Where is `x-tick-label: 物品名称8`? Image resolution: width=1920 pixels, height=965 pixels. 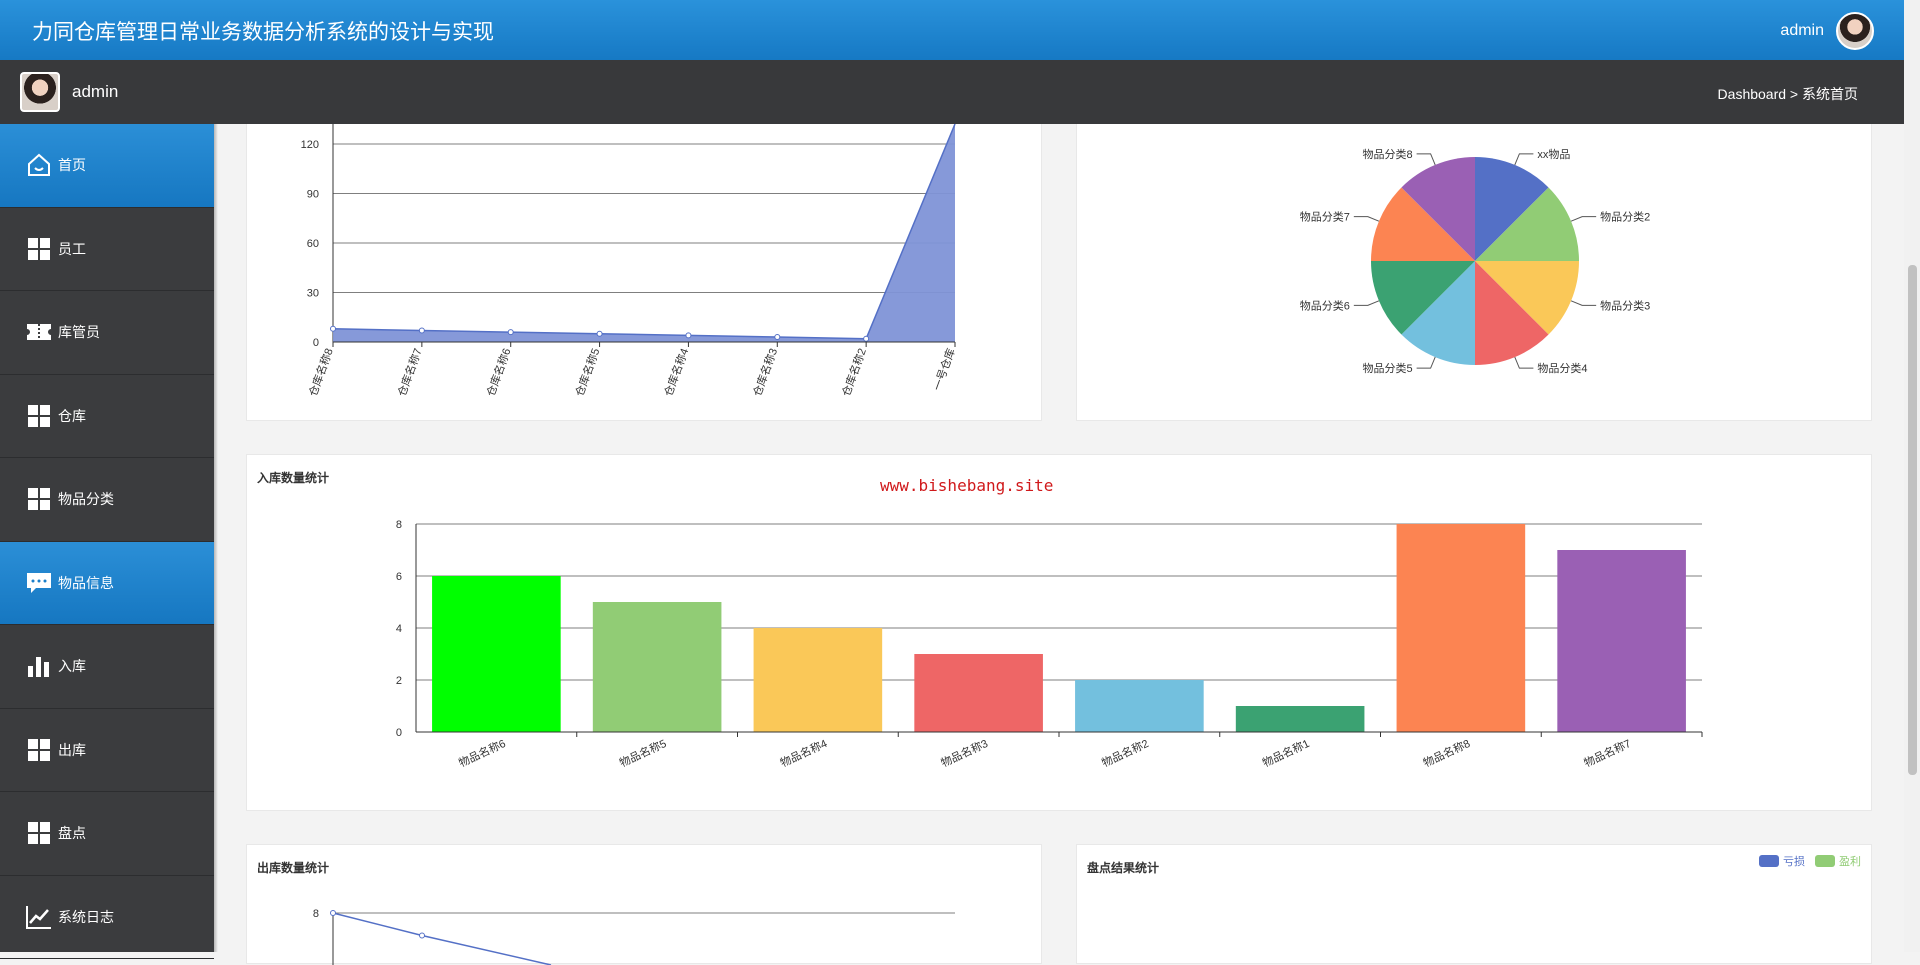
x-tick-label: 物品名称8 is located at coordinates (1446, 753).